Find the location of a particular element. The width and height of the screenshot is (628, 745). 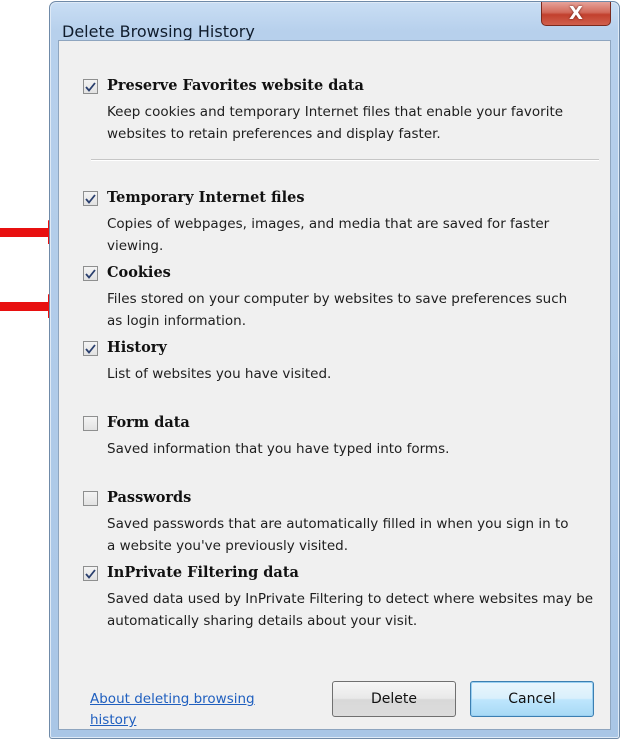

checkbox-history is located at coordinates (90, 348).